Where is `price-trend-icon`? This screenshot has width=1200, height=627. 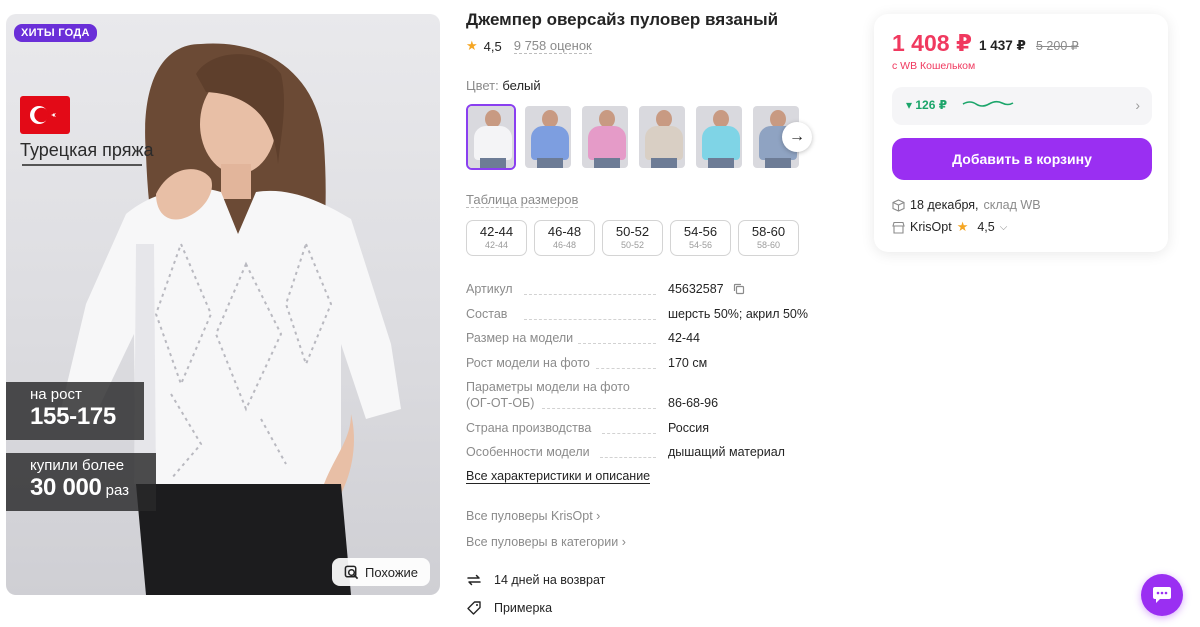
price-trend-icon is located at coordinates (988, 103).